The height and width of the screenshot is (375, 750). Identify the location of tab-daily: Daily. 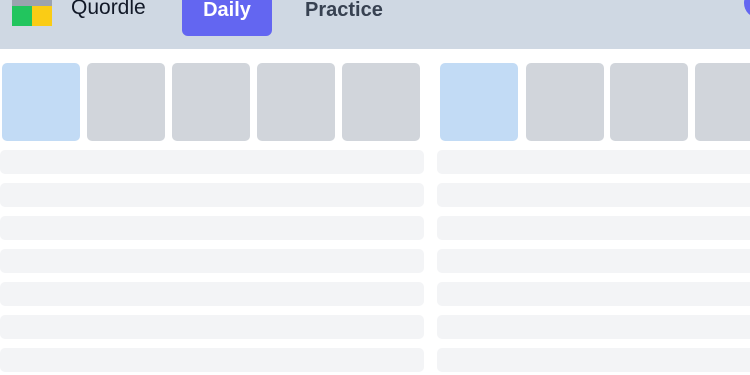
(227, 18).